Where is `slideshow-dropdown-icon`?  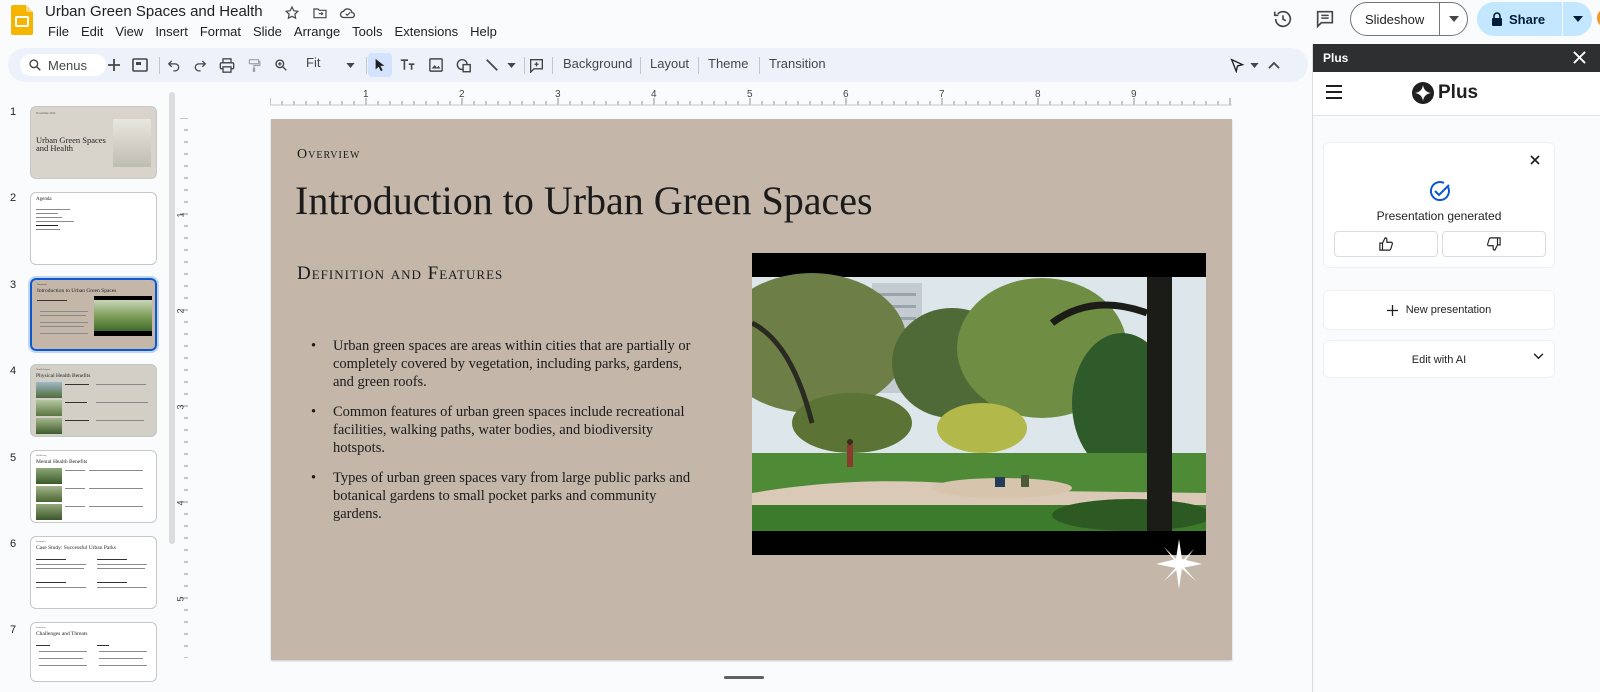 slideshow-dropdown-icon is located at coordinates (1453, 19).